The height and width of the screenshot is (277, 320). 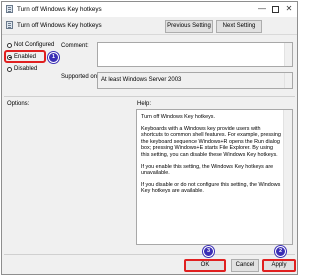 What do you see at coordinates (75, 46) in the screenshot?
I see `comment-label: Comment:` at bounding box center [75, 46].